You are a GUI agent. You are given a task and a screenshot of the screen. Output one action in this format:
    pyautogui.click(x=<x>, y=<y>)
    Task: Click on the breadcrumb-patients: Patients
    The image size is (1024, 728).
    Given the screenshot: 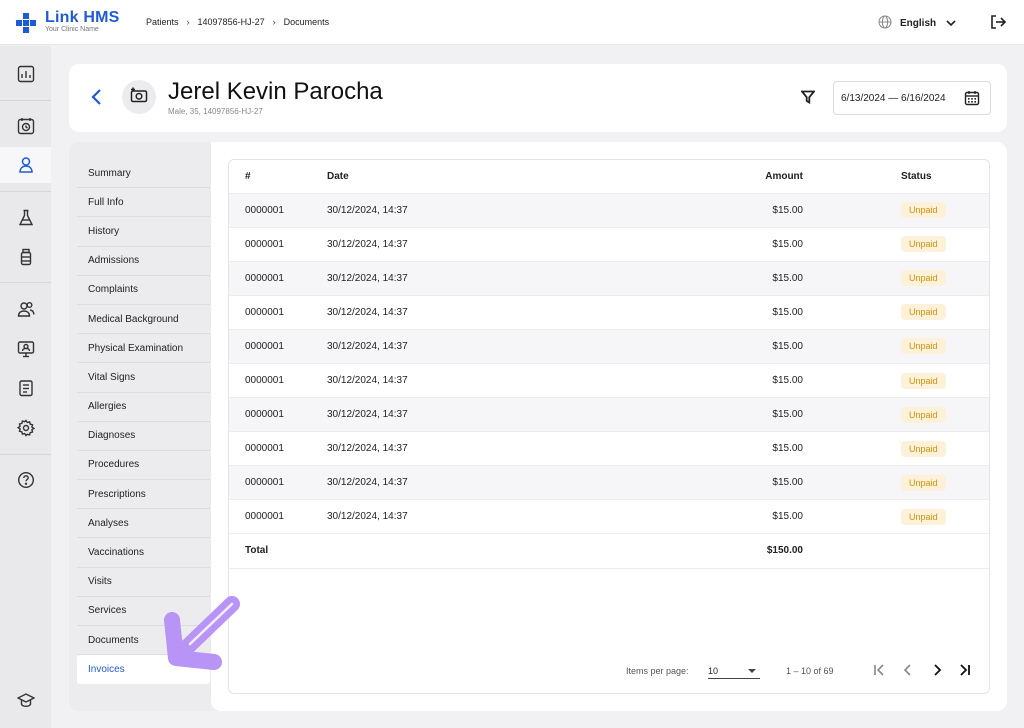 What is the action you would take?
    pyautogui.click(x=162, y=22)
    